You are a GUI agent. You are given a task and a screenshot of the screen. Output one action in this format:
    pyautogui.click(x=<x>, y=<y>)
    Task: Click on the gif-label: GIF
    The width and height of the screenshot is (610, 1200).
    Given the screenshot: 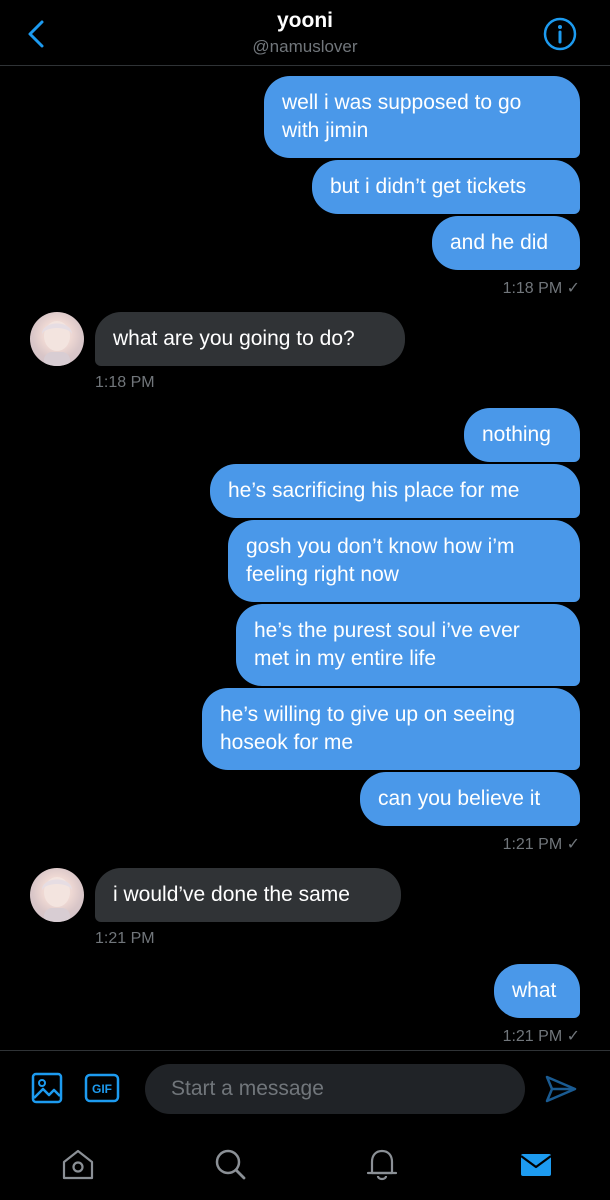 What is the action you would take?
    pyautogui.click(x=102, y=1089)
    